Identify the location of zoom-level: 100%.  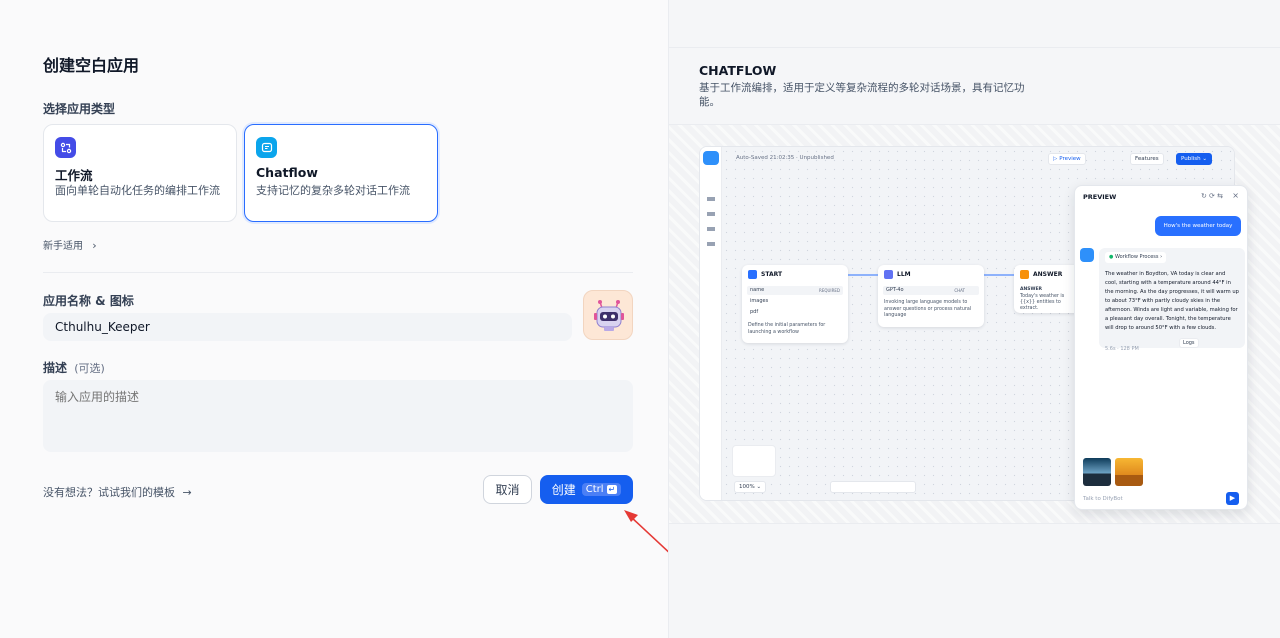
(747, 487).